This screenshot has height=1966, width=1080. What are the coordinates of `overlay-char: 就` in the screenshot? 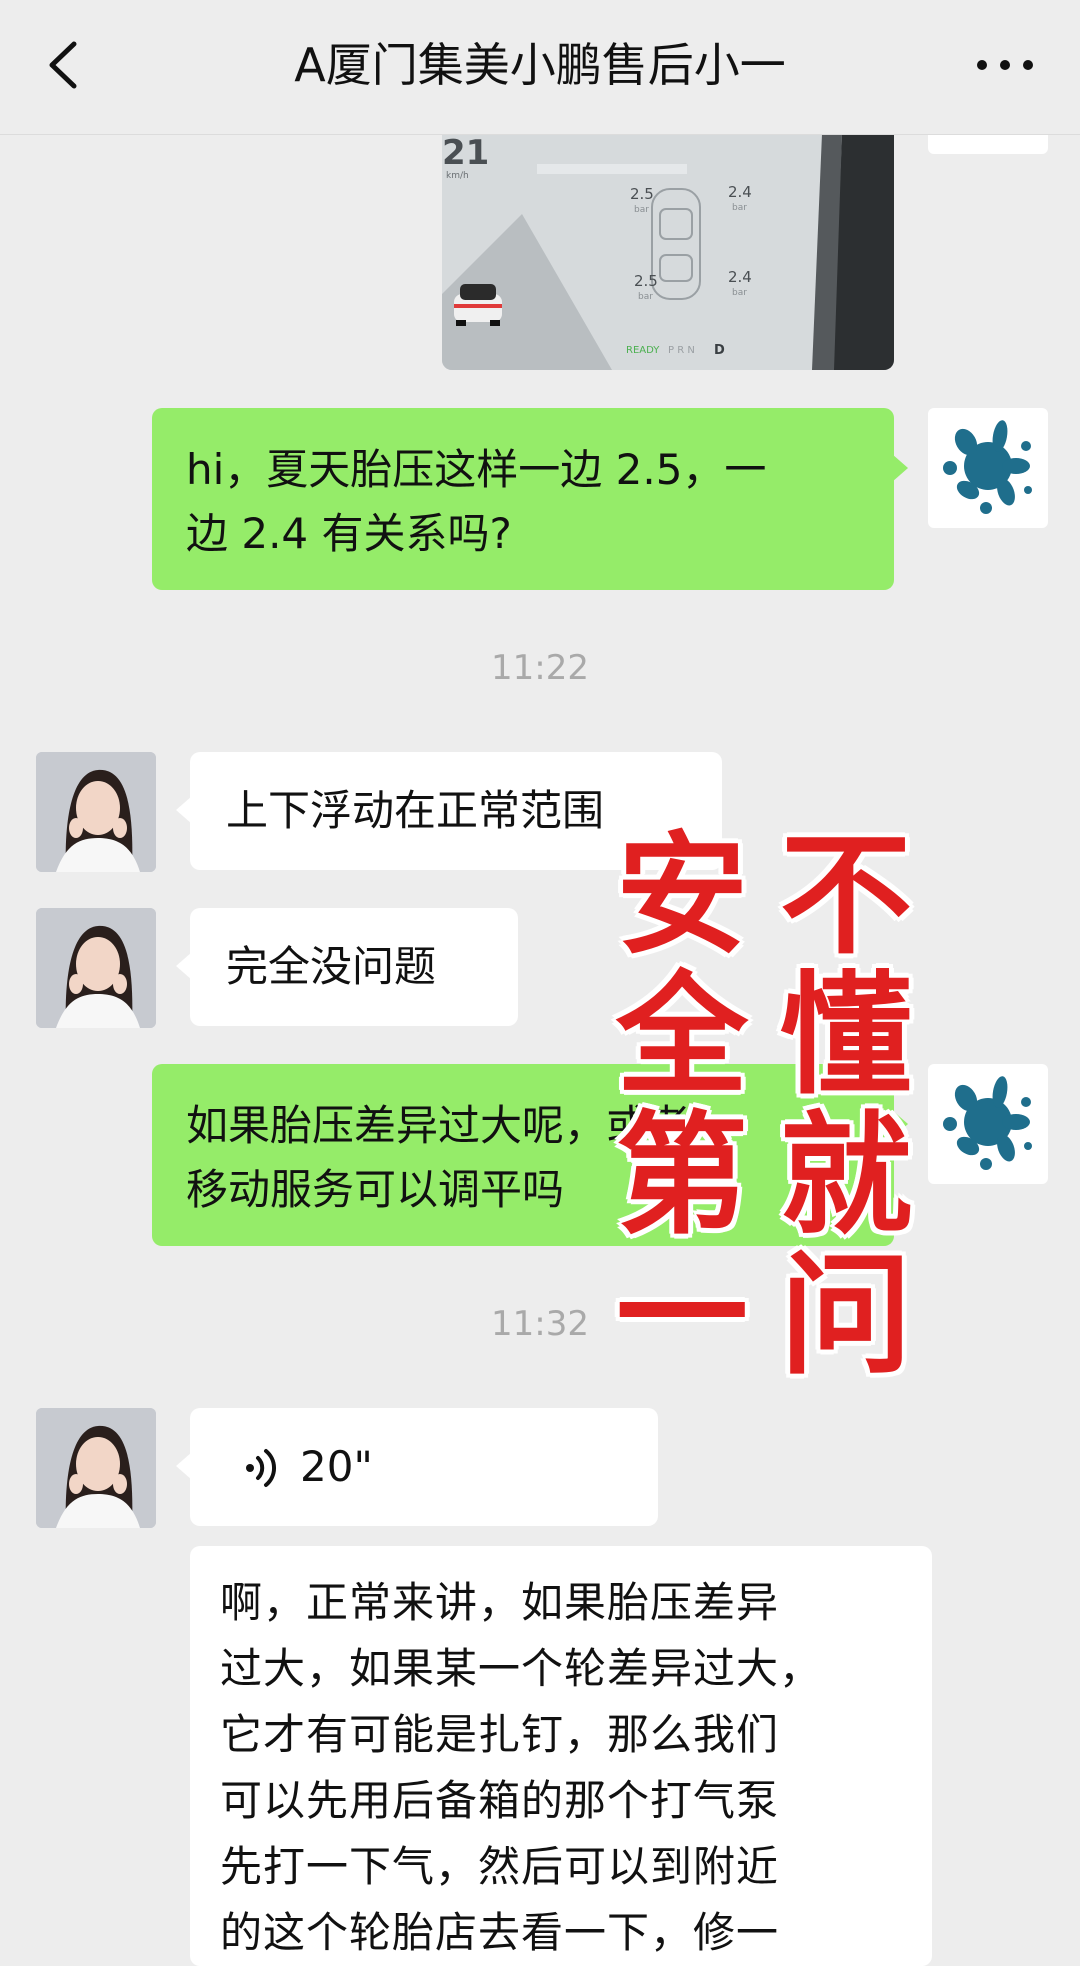 It's located at (846, 1176).